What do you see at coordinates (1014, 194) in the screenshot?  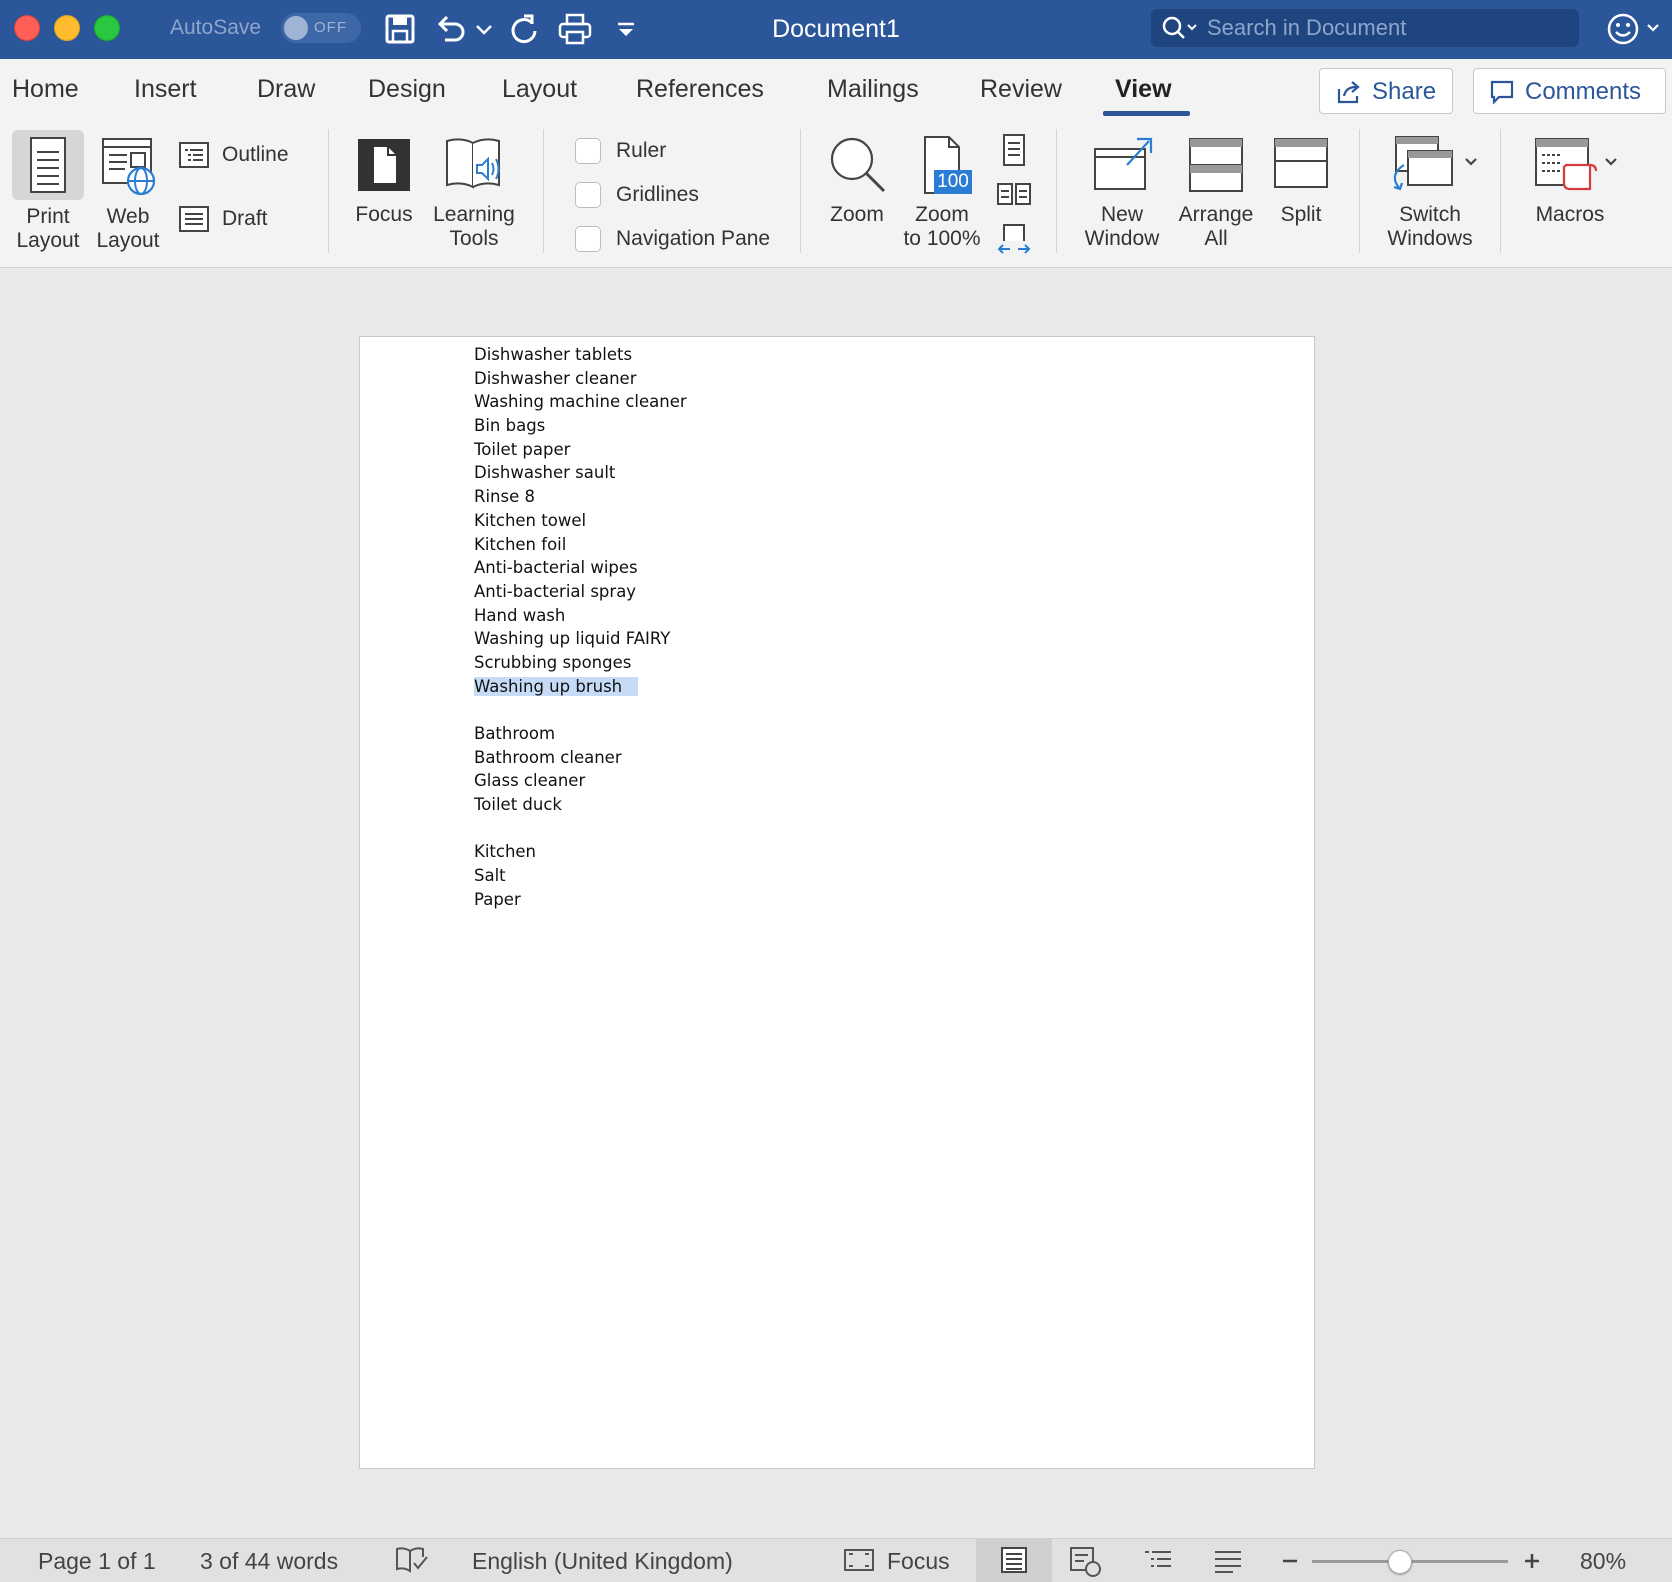 I see `multiple-pages-icon` at bounding box center [1014, 194].